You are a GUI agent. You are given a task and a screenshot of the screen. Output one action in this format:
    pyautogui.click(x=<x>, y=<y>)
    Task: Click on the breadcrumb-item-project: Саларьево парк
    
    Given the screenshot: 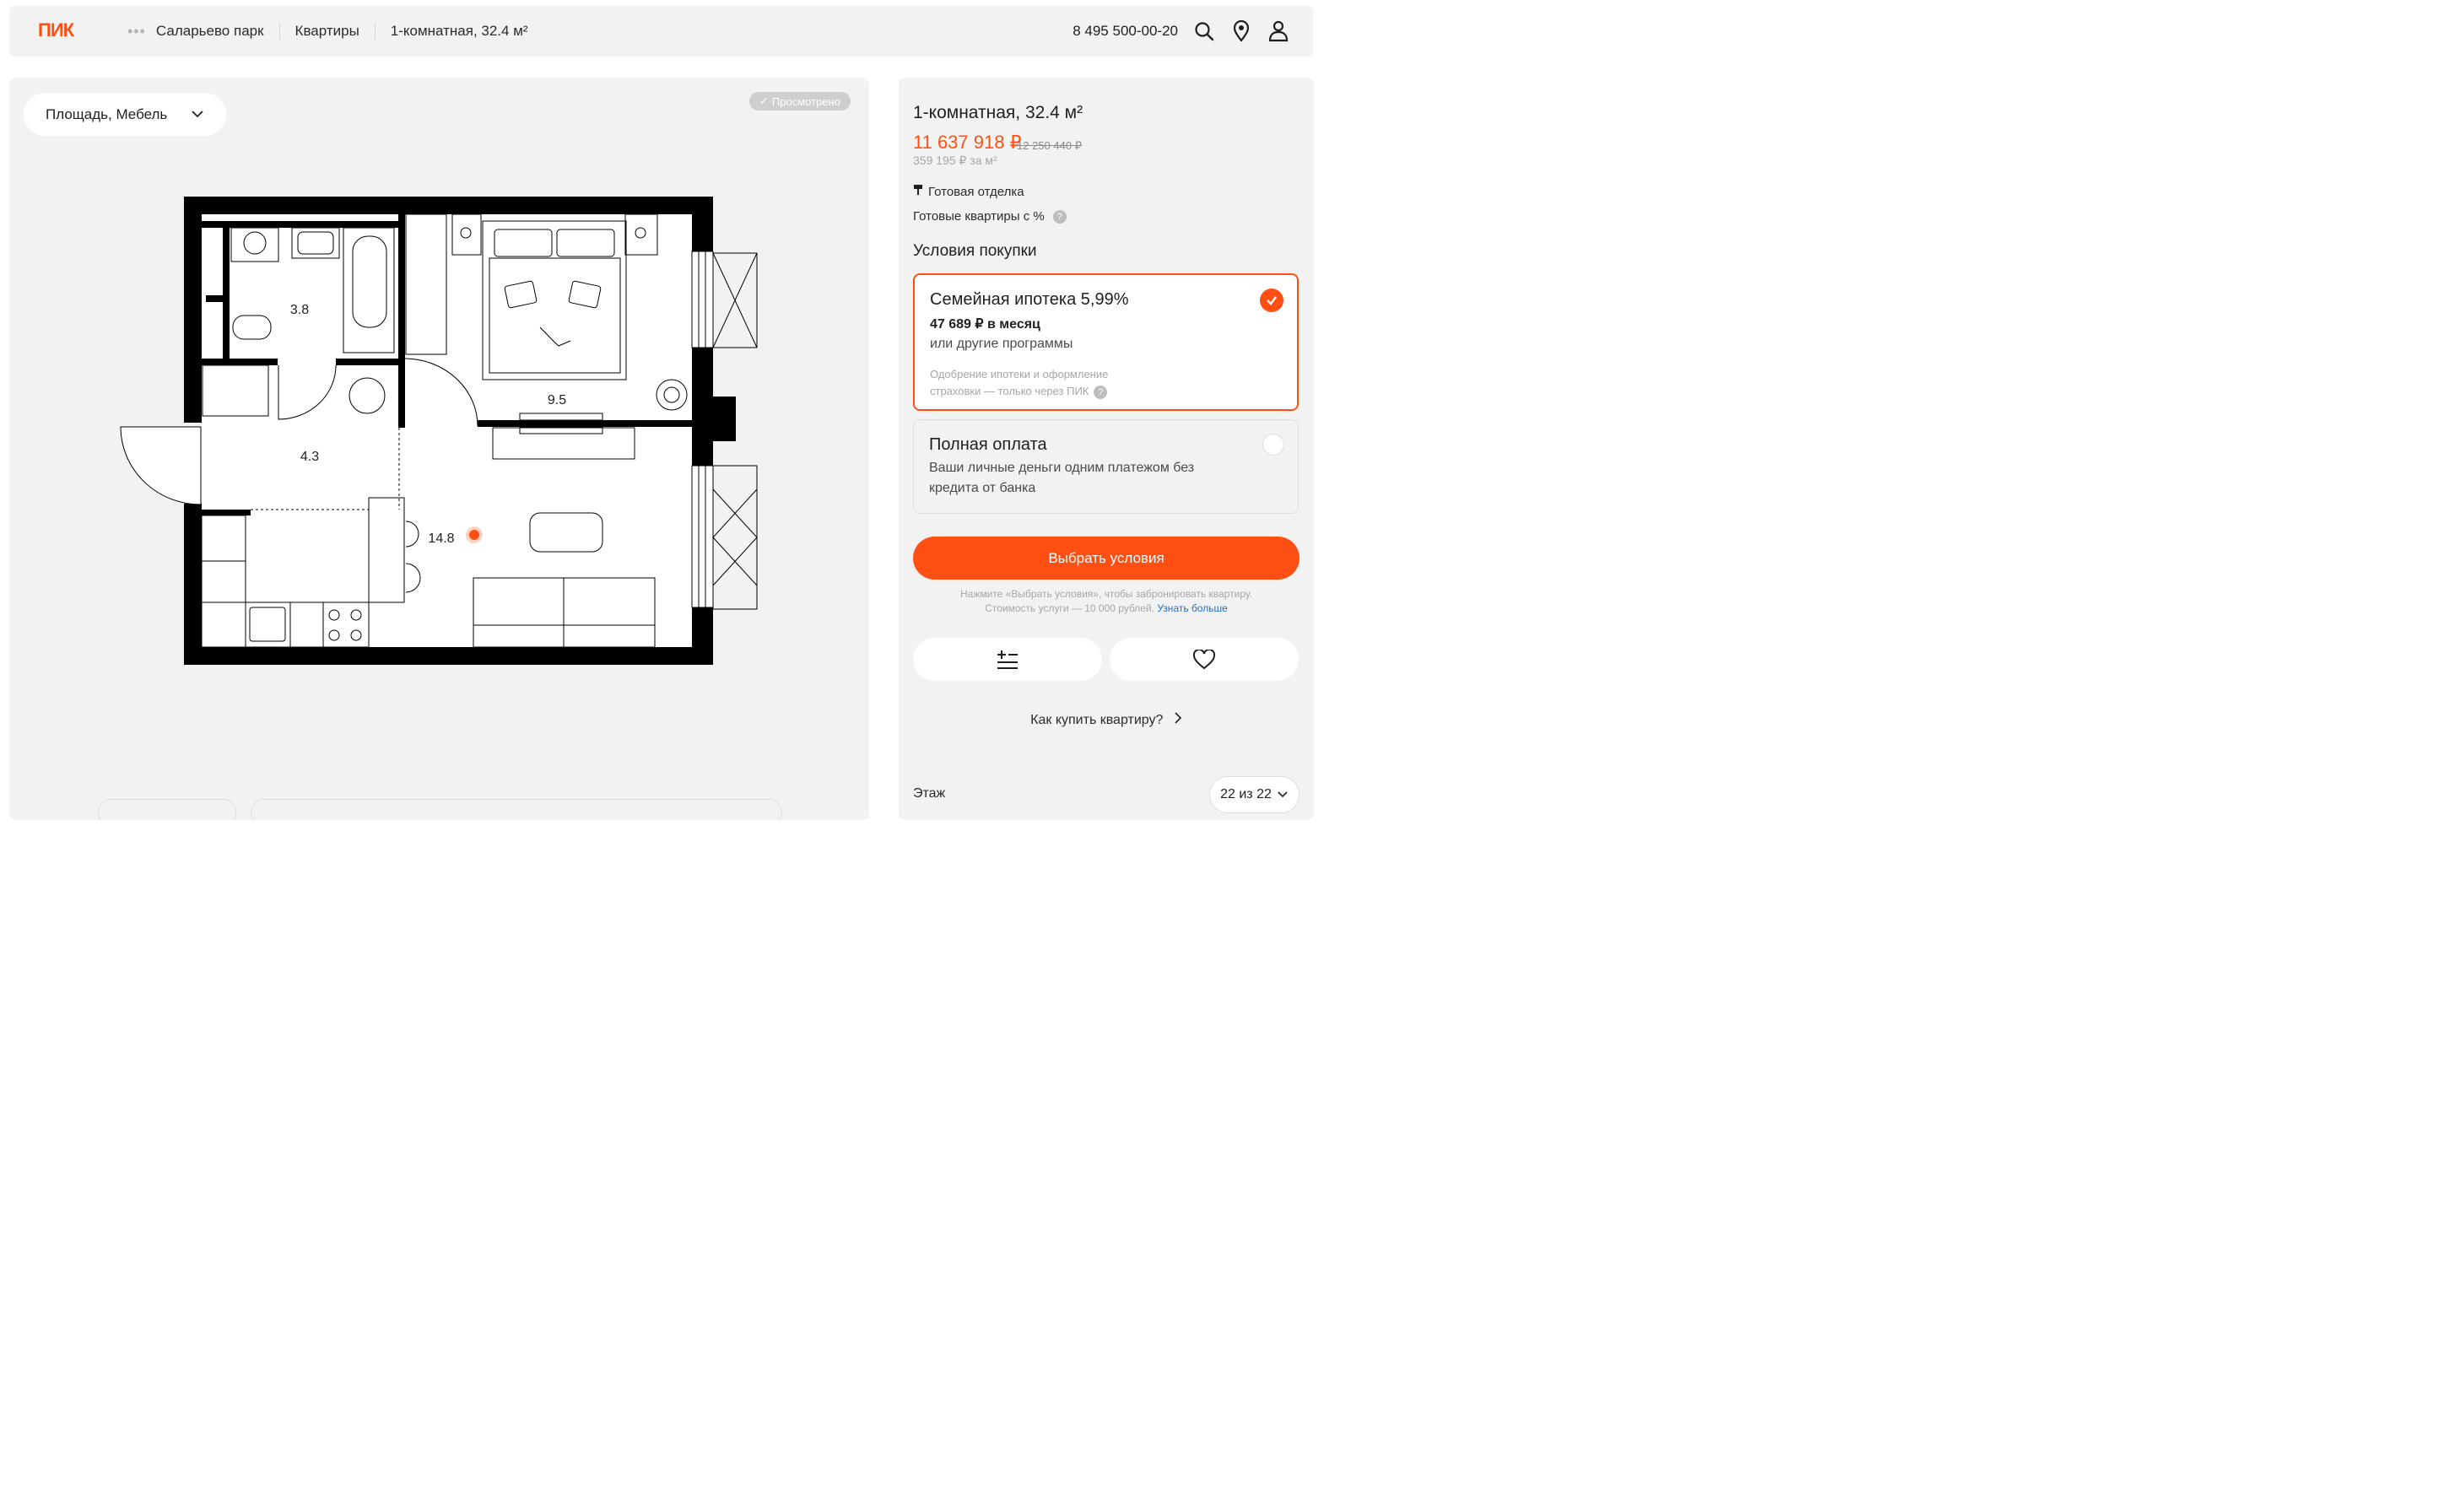 What is the action you would take?
    pyautogui.click(x=217, y=31)
    